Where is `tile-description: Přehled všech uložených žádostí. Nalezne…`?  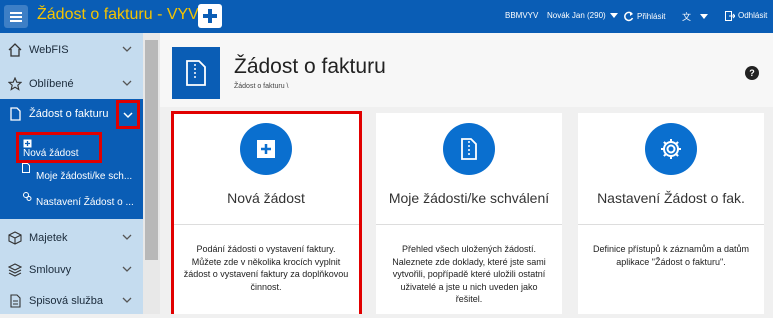 tile-description: Přehled všech uložených žádostí. Nalezne… is located at coordinates (469, 274).